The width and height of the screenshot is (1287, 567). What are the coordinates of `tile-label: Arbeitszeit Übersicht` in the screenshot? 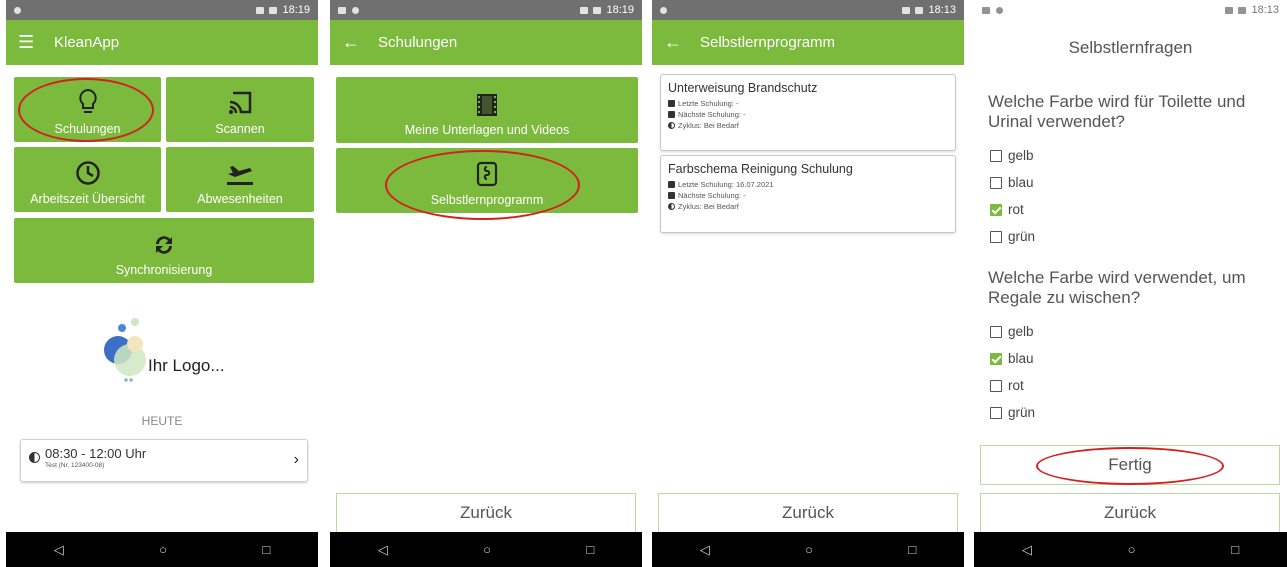 It's located at (87, 199).